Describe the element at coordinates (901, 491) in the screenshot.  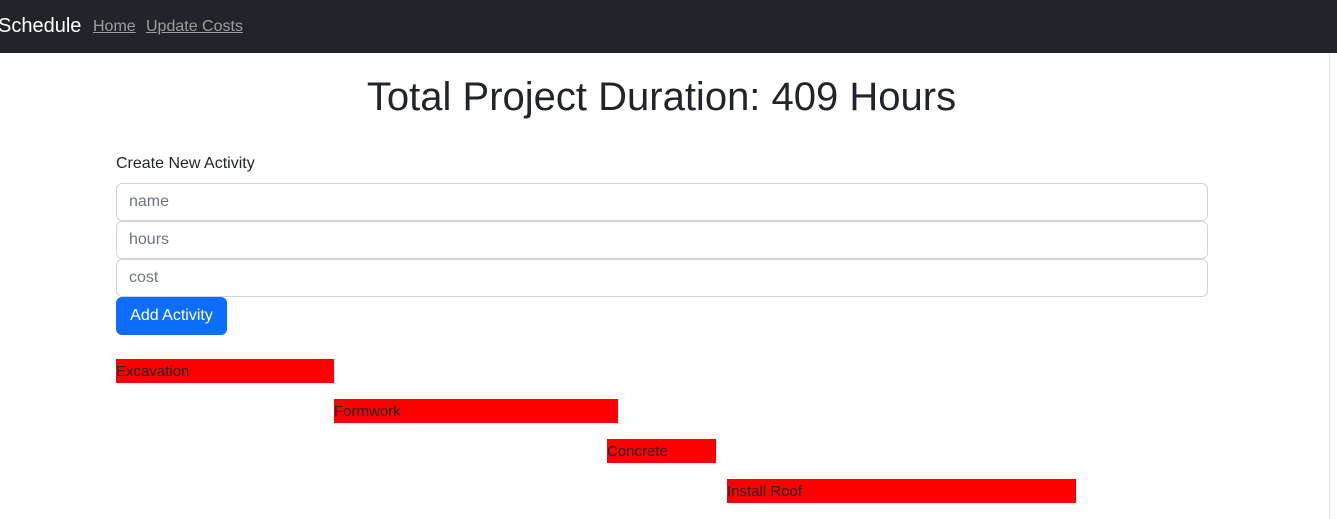
I see `activity-bar-install-roof: Install Roof` at that location.